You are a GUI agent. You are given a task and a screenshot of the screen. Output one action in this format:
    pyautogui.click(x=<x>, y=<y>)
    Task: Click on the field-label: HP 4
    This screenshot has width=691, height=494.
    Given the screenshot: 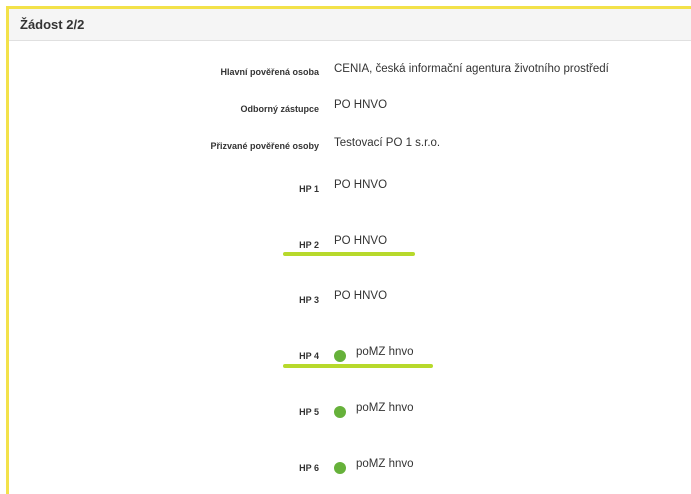 What is the action you would take?
    pyautogui.click(x=309, y=356)
    